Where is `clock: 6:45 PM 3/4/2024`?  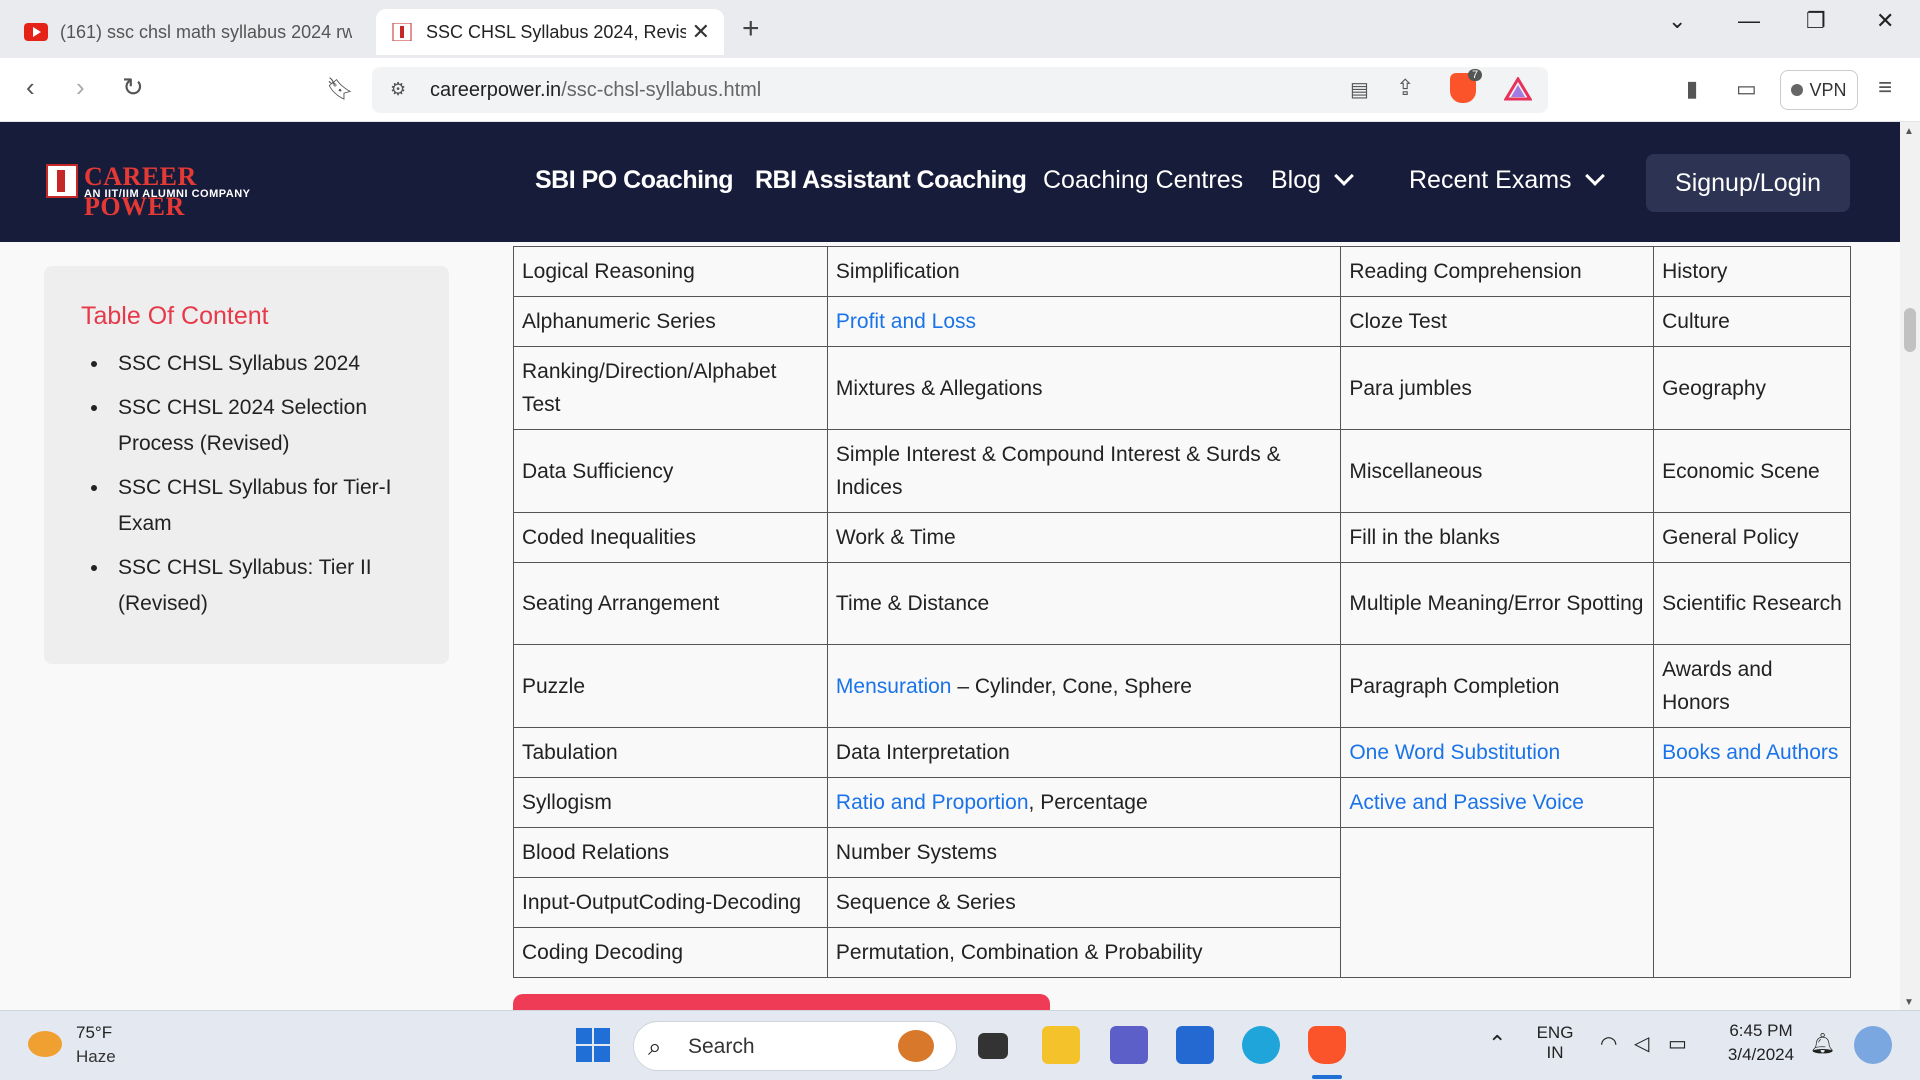
clock: 6:45 PM 3/4/2024 is located at coordinates (1761, 1043).